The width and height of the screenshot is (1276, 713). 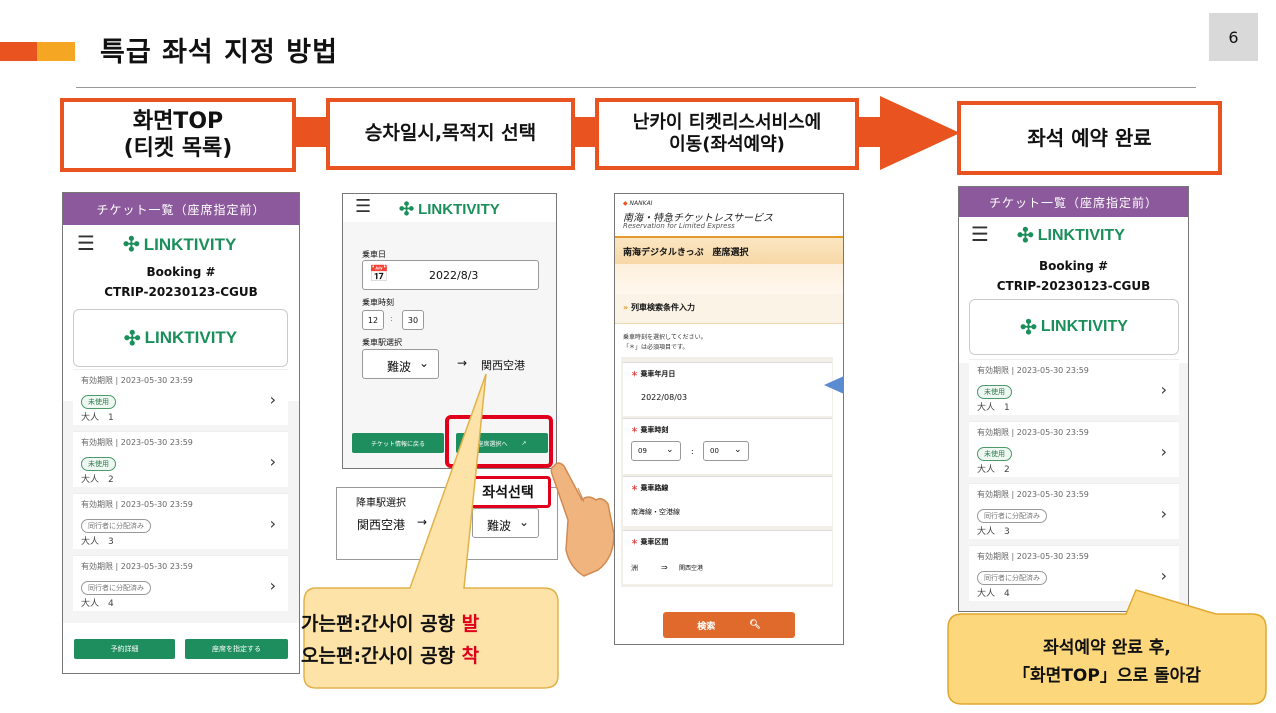 What do you see at coordinates (1233, 37) in the screenshot?
I see `page-number: 6` at bounding box center [1233, 37].